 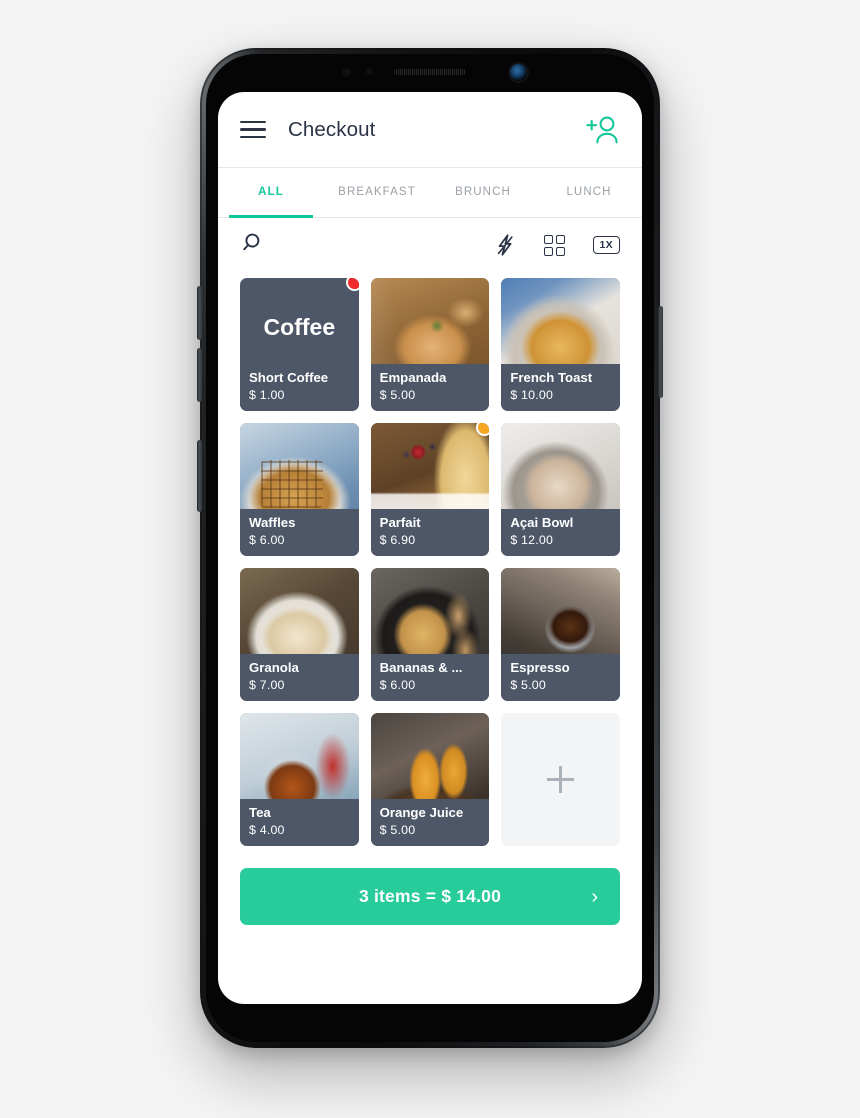 What do you see at coordinates (421, 813) in the screenshot?
I see `product-name: Orange Juice` at bounding box center [421, 813].